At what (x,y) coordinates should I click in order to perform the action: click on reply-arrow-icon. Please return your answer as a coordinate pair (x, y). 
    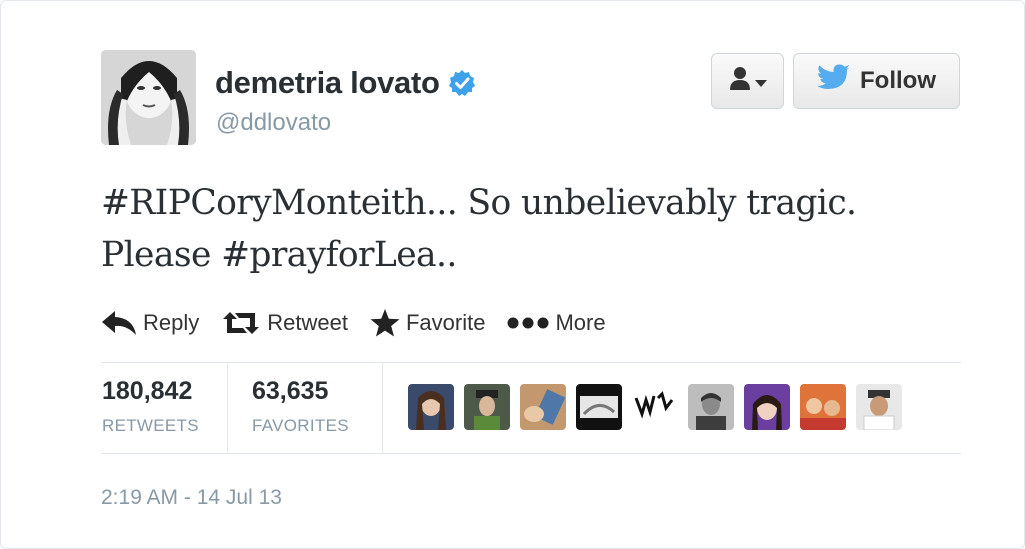
    Looking at the image, I should click on (119, 323).